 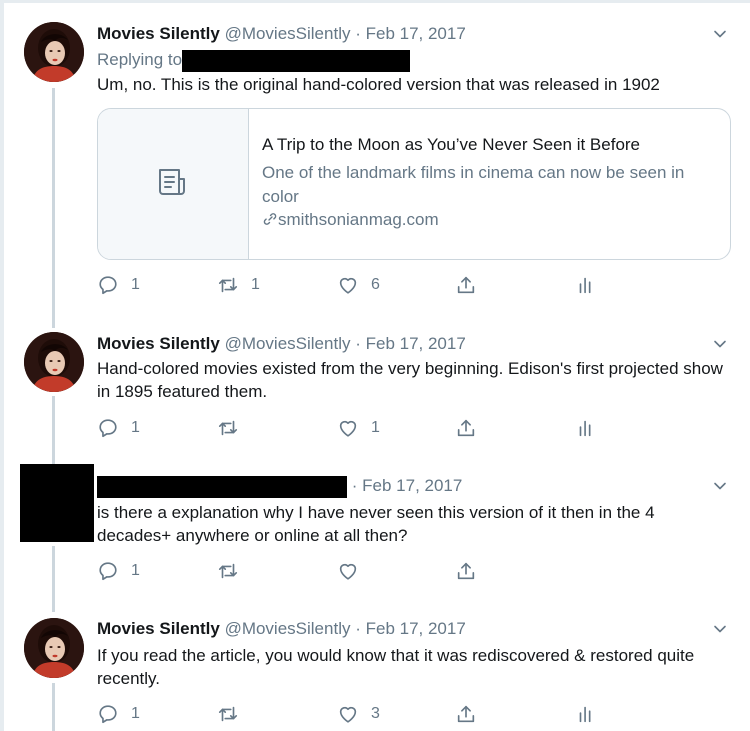 What do you see at coordinates (57, 503) in the screenshot?
I see `redacted-avatar` at bounding box center [57, 503].